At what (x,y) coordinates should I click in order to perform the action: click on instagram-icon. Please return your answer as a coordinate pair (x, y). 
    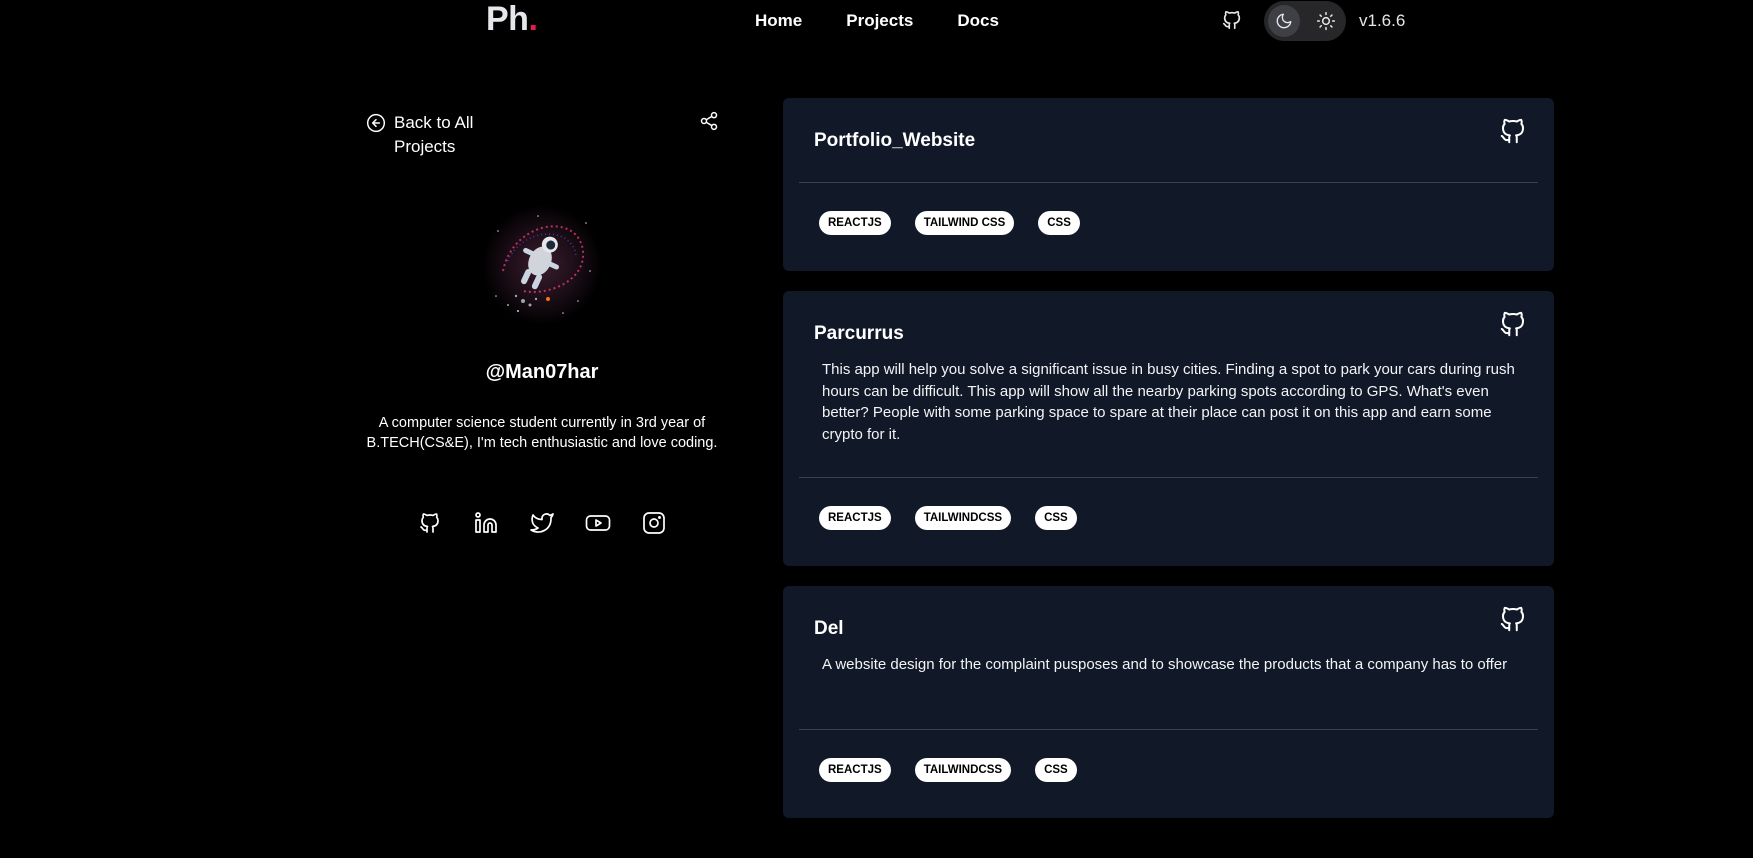
    Looking at the image, I should click on (654, 523).